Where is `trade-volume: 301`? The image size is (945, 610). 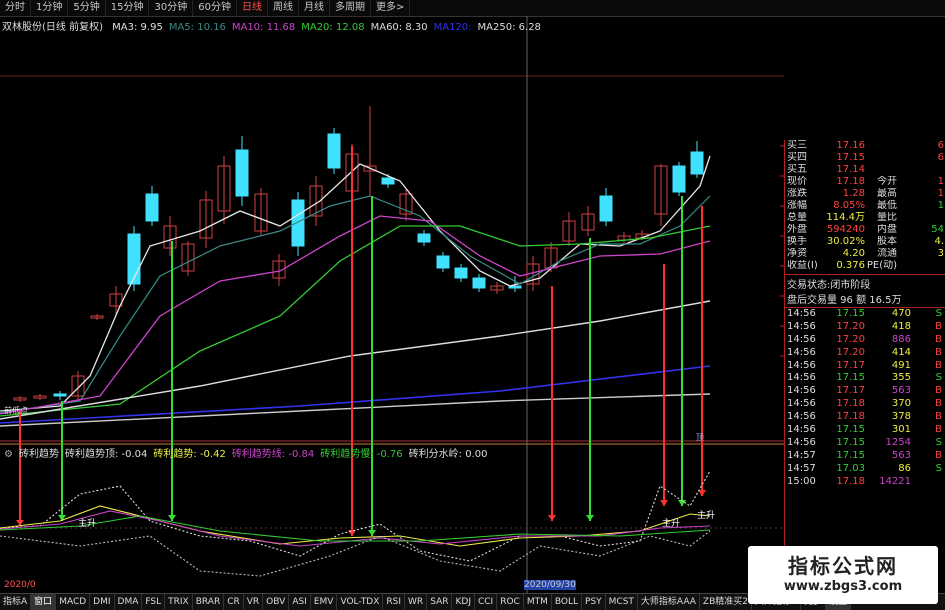
trade-volume: 301 is located at coordinates (901, 430).